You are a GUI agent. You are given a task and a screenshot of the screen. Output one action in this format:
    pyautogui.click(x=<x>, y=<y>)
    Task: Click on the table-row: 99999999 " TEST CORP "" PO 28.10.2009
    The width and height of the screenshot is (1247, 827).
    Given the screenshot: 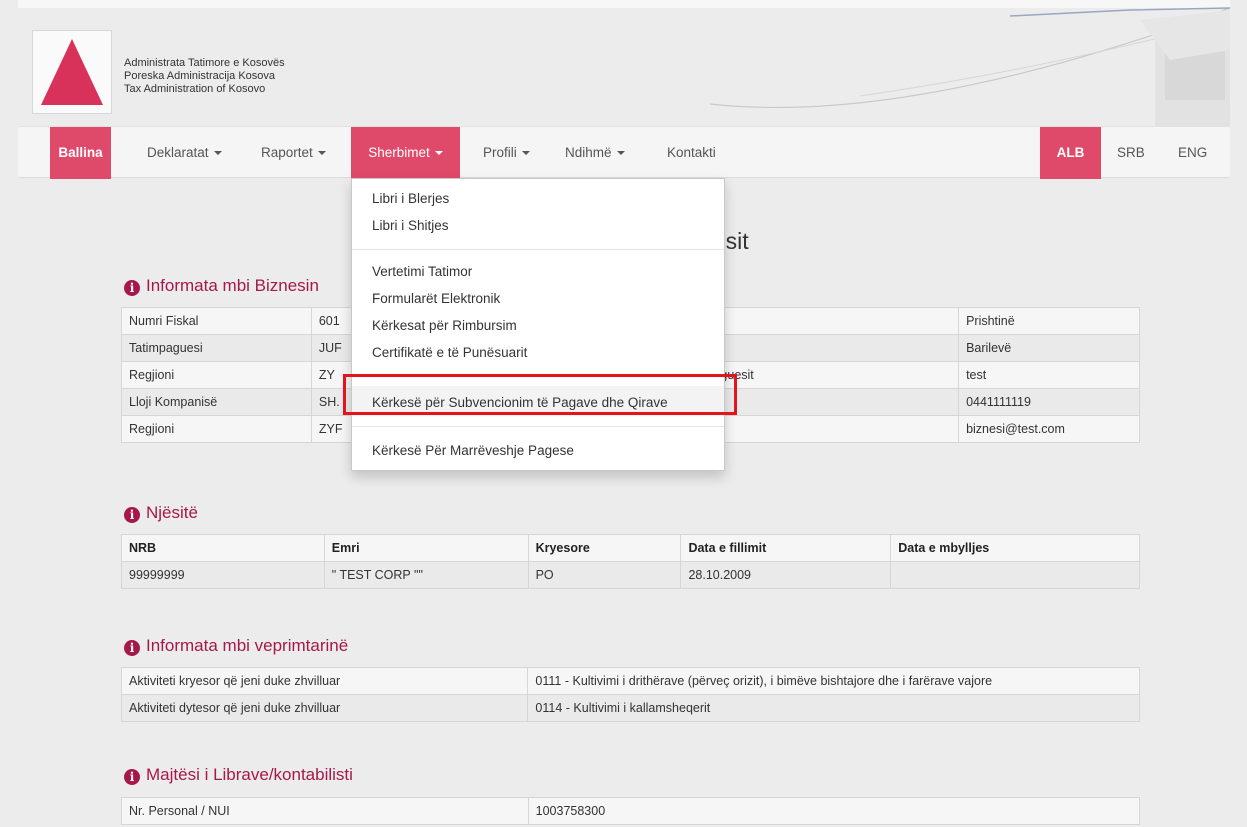 What is the action you would take?
    pyautogui.click(x=630, y=575)
    